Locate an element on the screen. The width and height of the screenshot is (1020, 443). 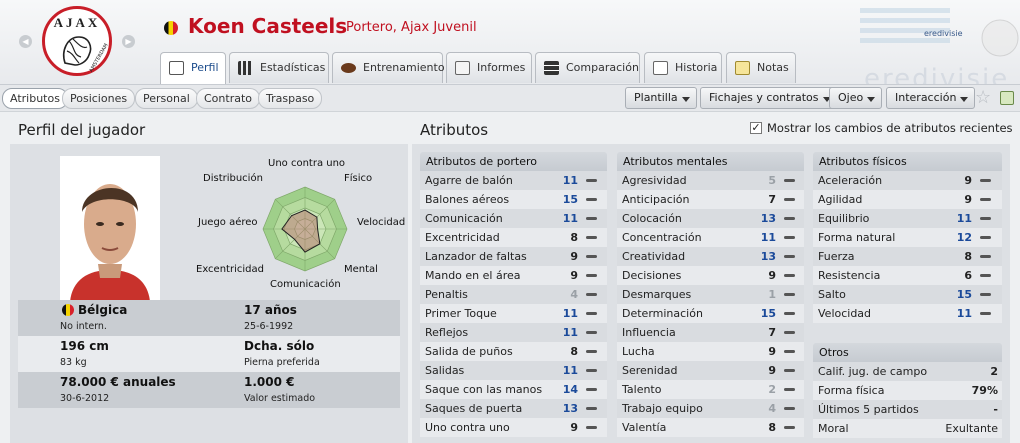
attribute-row: Decisiones 9 is located at coordinates (710, 275).